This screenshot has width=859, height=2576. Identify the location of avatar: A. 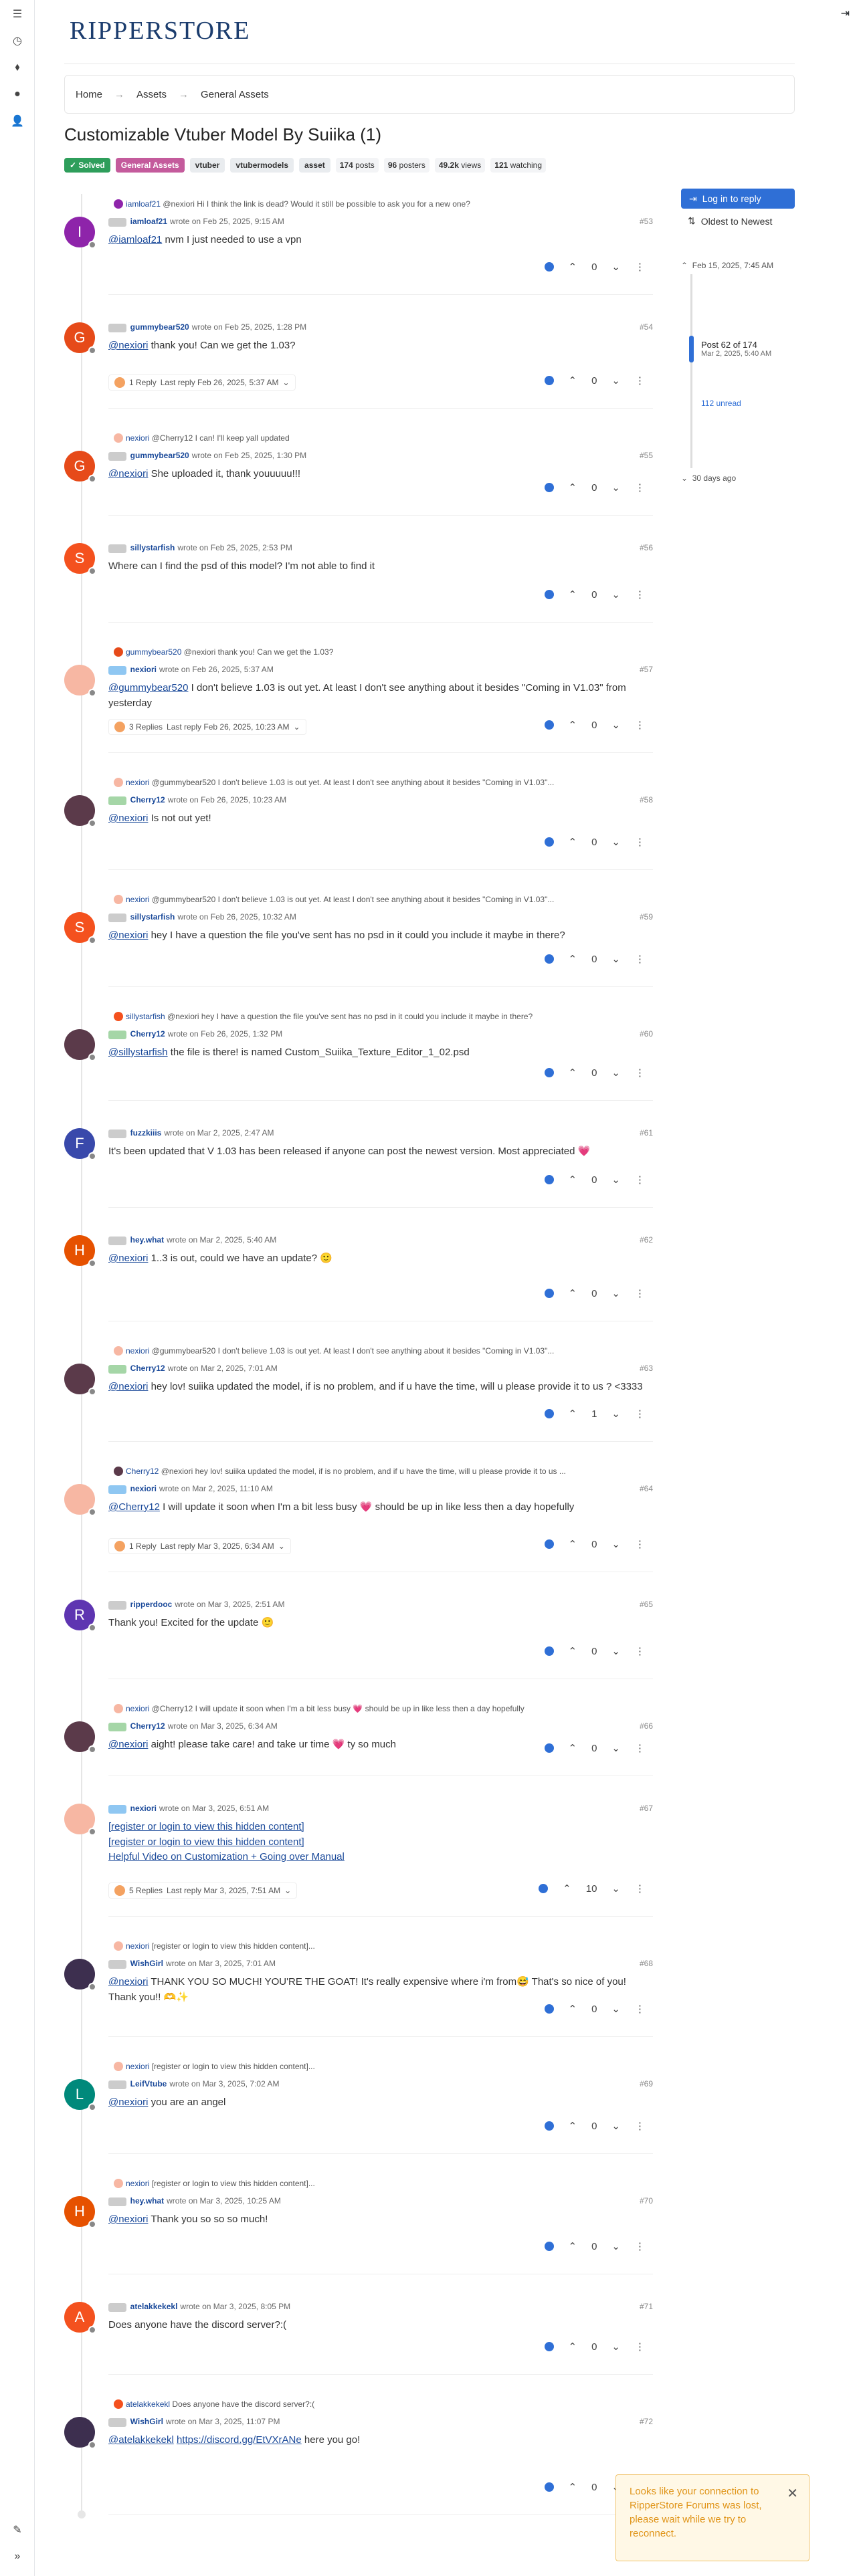
(80, 2318).